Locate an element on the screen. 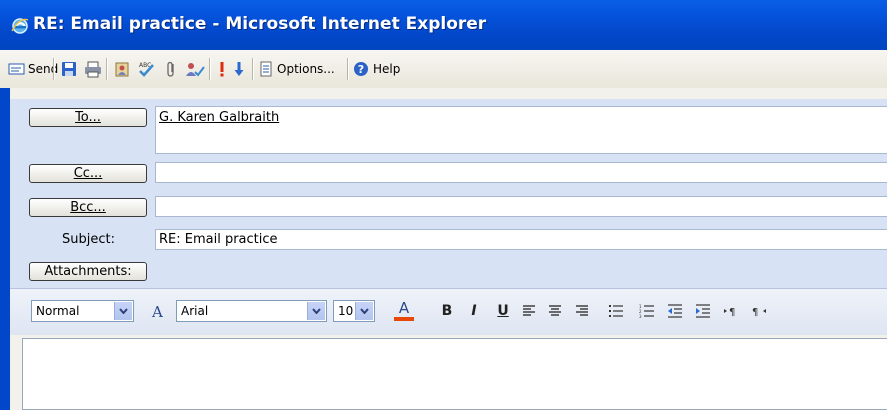 The width and height of the screenshot is (887, 410). to-recipient: G. Karen Galbraith is located at coordinates (219, 117).